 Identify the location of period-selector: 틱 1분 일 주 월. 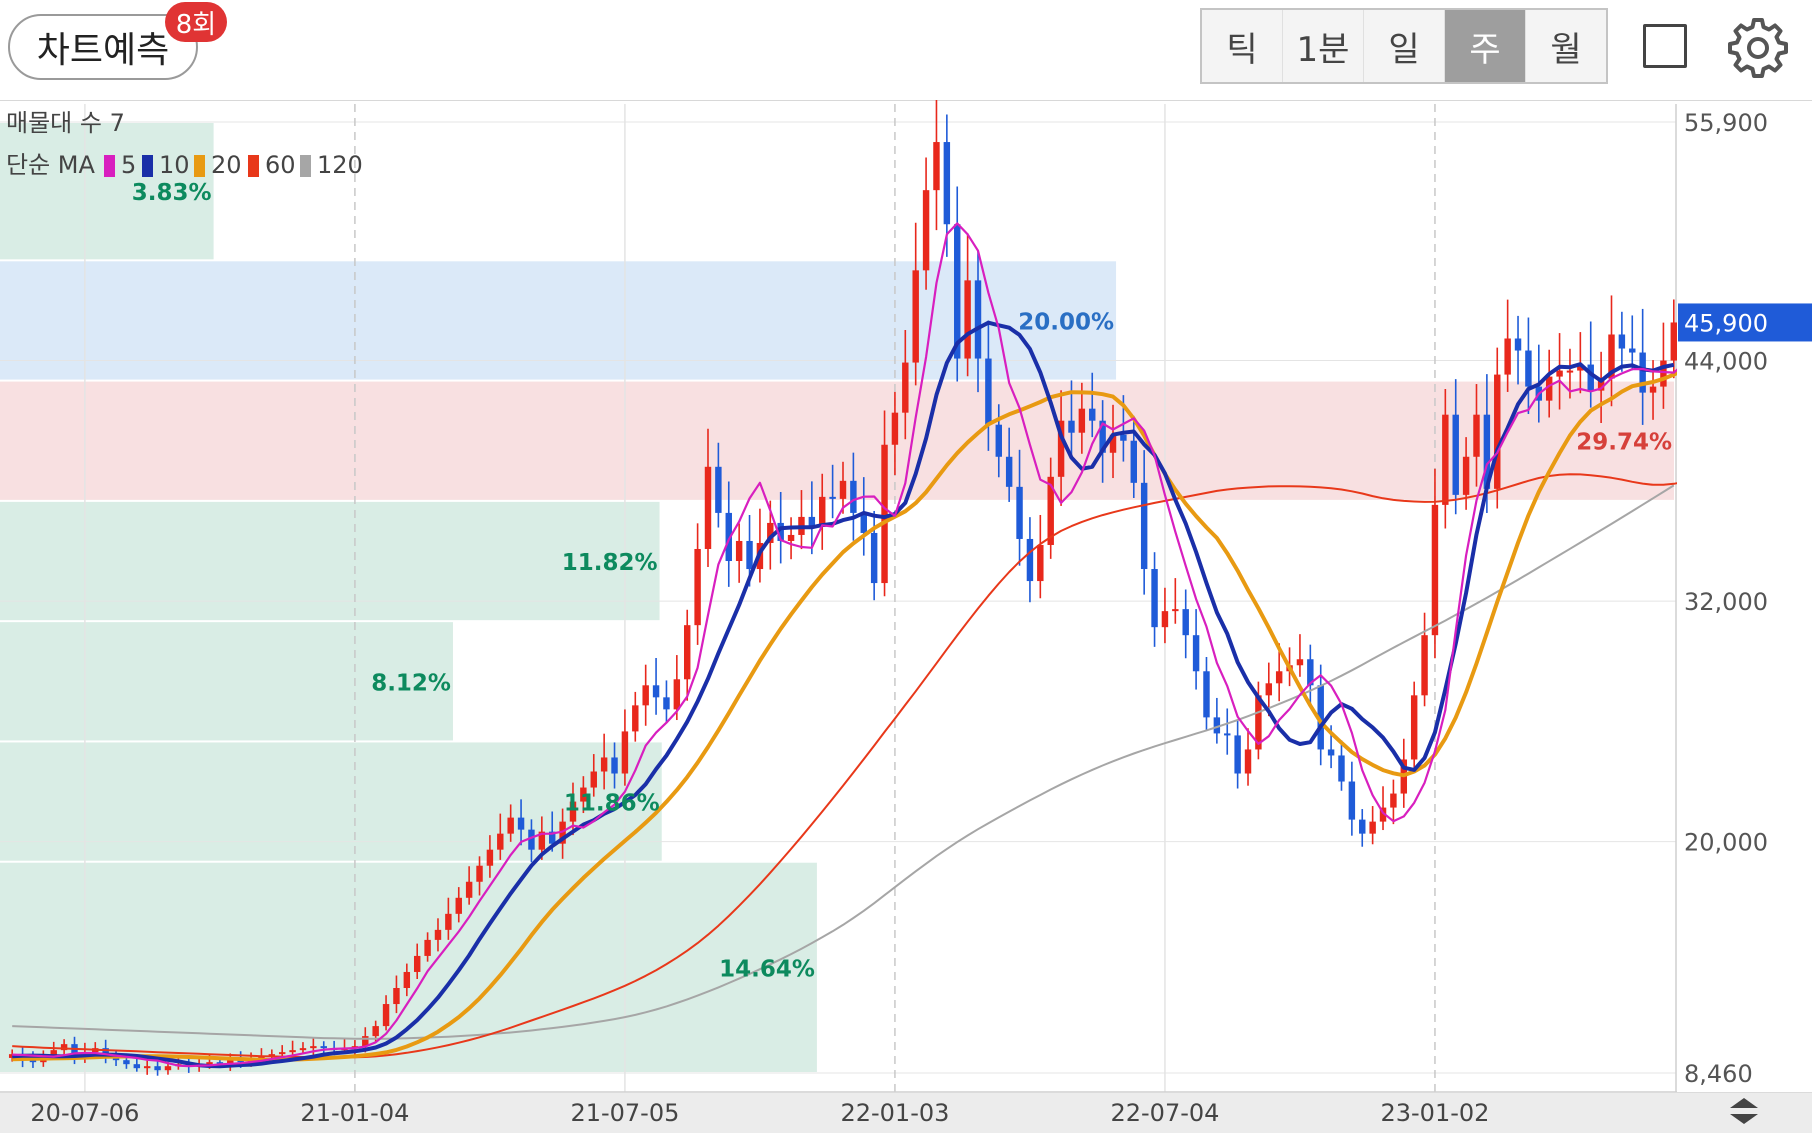
(1404, 46).